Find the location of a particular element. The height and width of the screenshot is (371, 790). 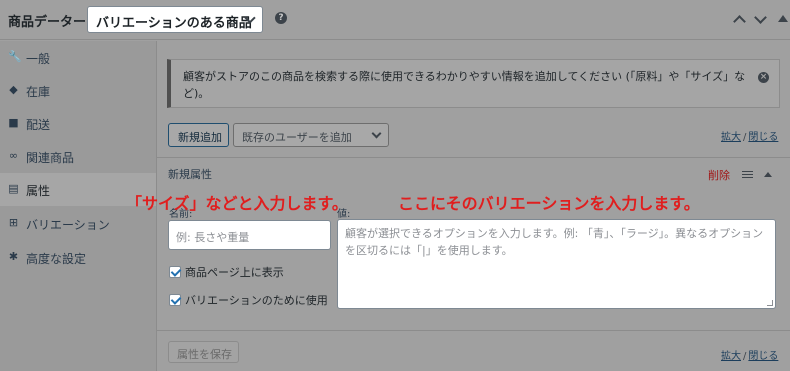

drag-handle-icon is located at coordinates (747, 174).